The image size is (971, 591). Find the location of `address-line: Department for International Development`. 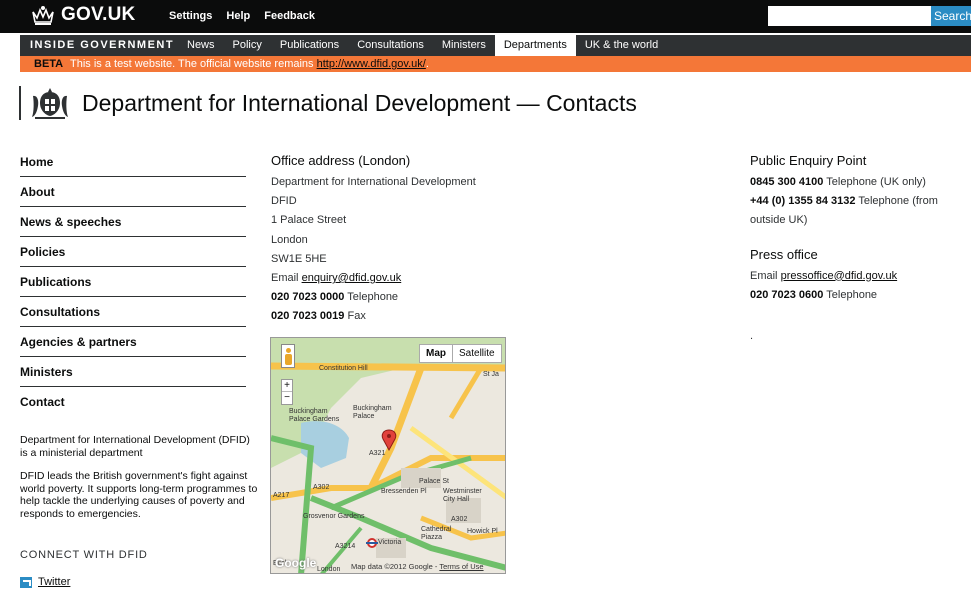

address-line: Department for International Development is located at coordinates (373, 182).